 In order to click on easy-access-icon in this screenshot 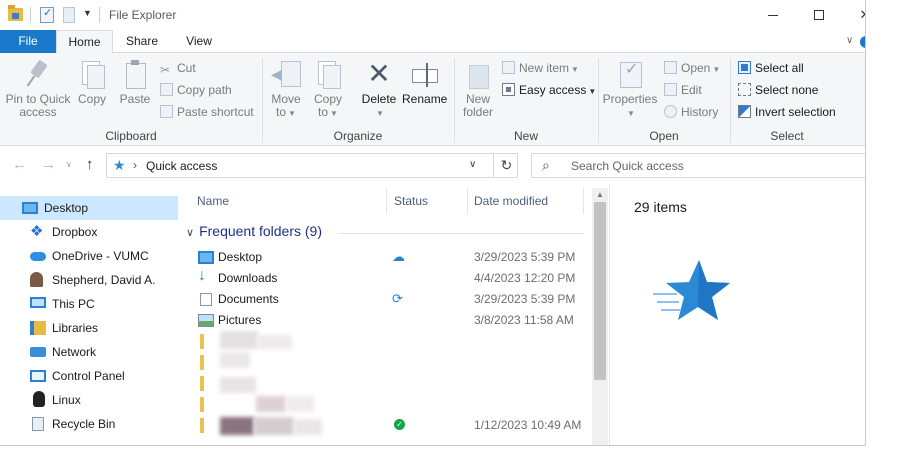, I will do `click(508, 89)`.